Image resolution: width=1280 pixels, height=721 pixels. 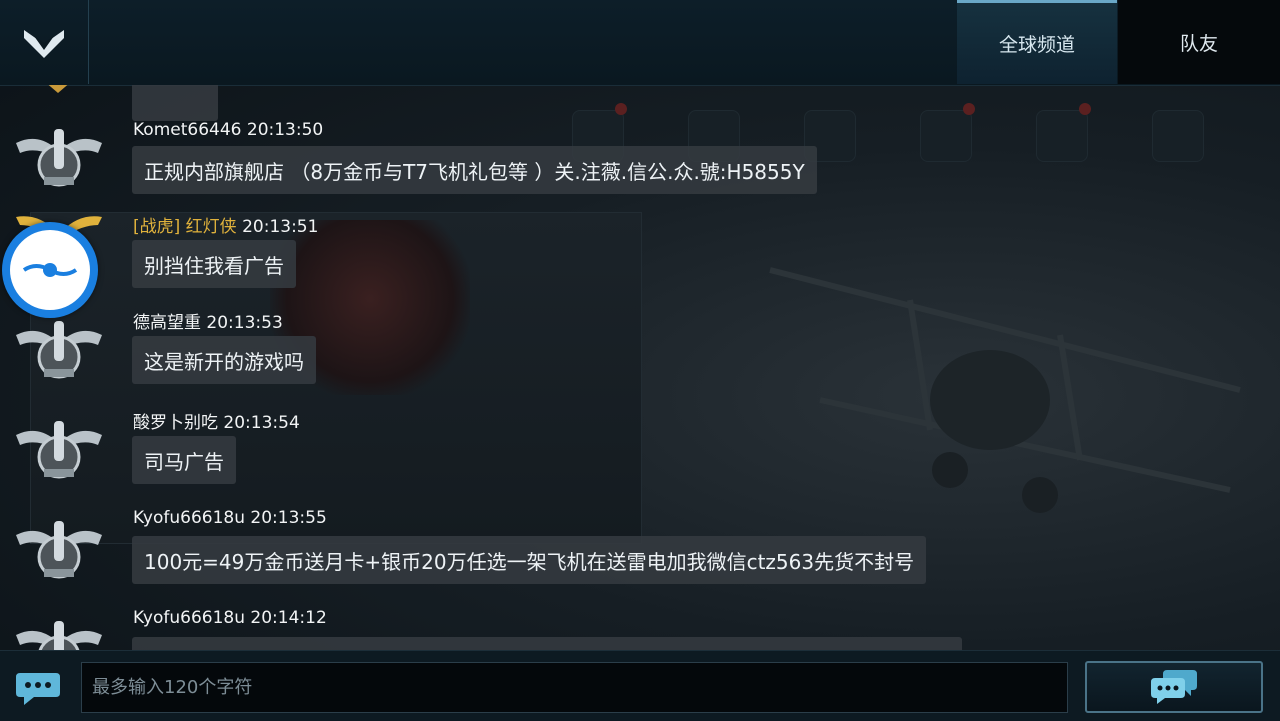 What do you see at coordinates (280, 227) in the screenshot?
I see `message-time: 20:13:51` at bounding box center [280, 227].